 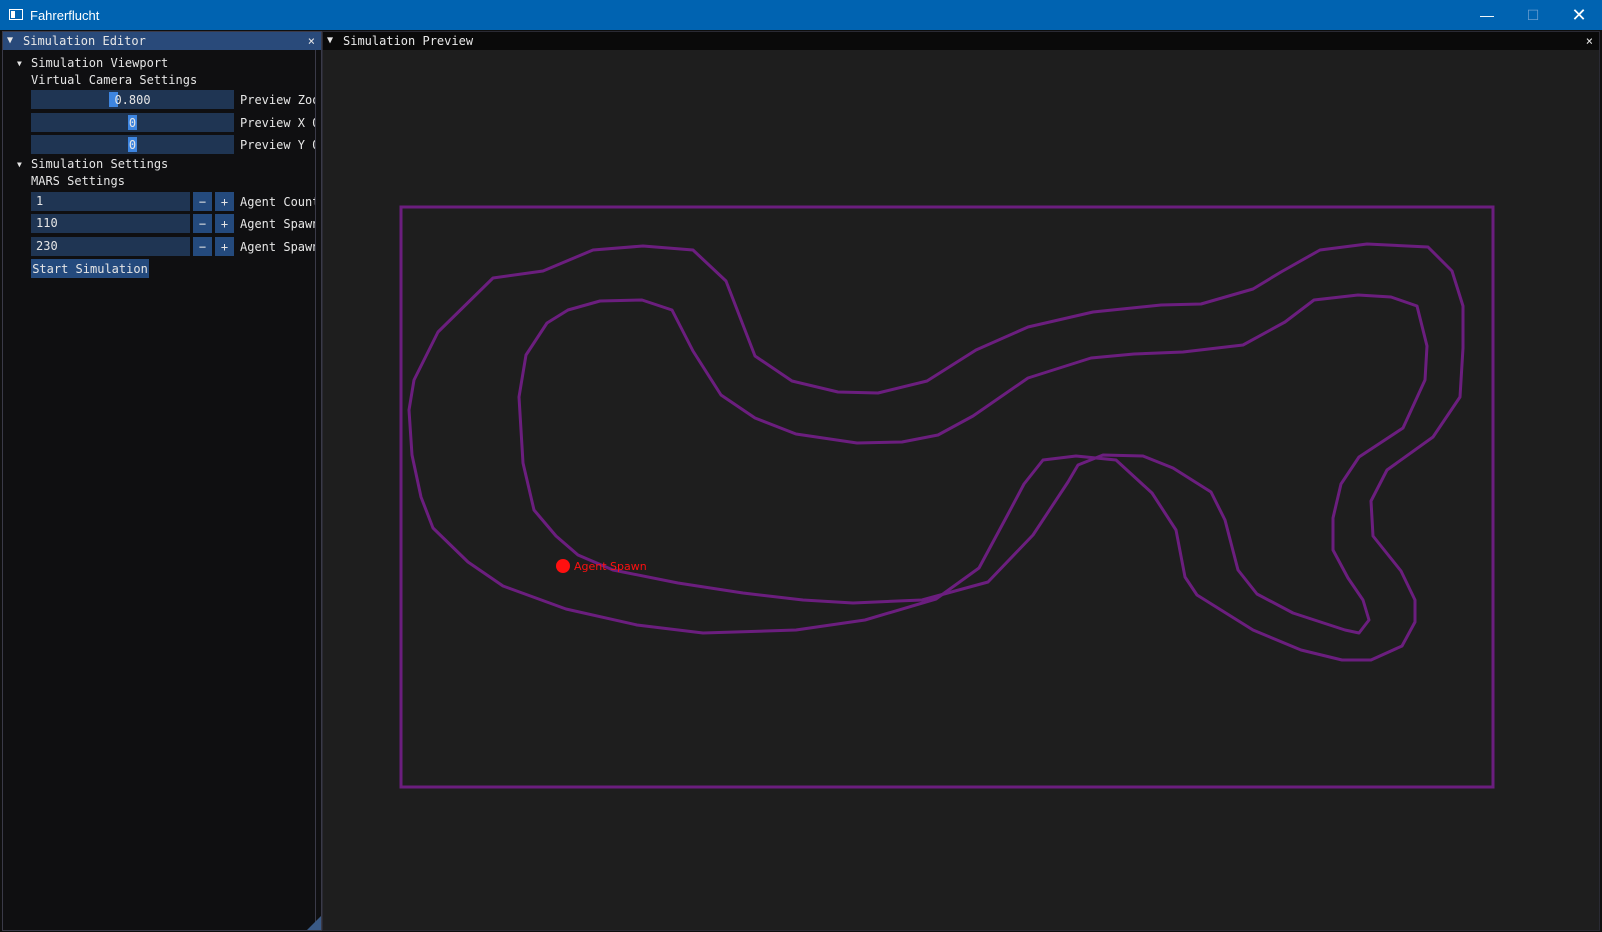 I want to click on agent-count-label: Agent Count, so click(x=277, y=202).